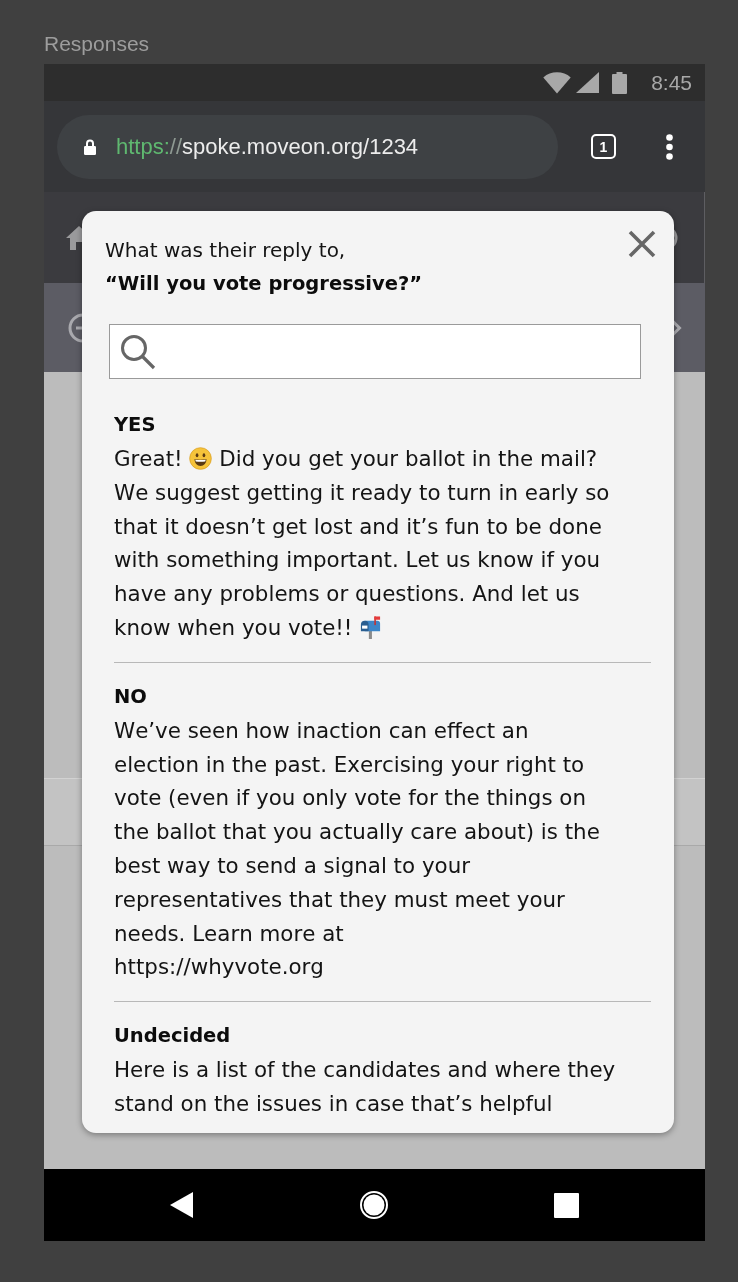 Image resolution: width=738 pixels, height=1282 pixels. I want to click on response-title: NO, so click(130, 696).